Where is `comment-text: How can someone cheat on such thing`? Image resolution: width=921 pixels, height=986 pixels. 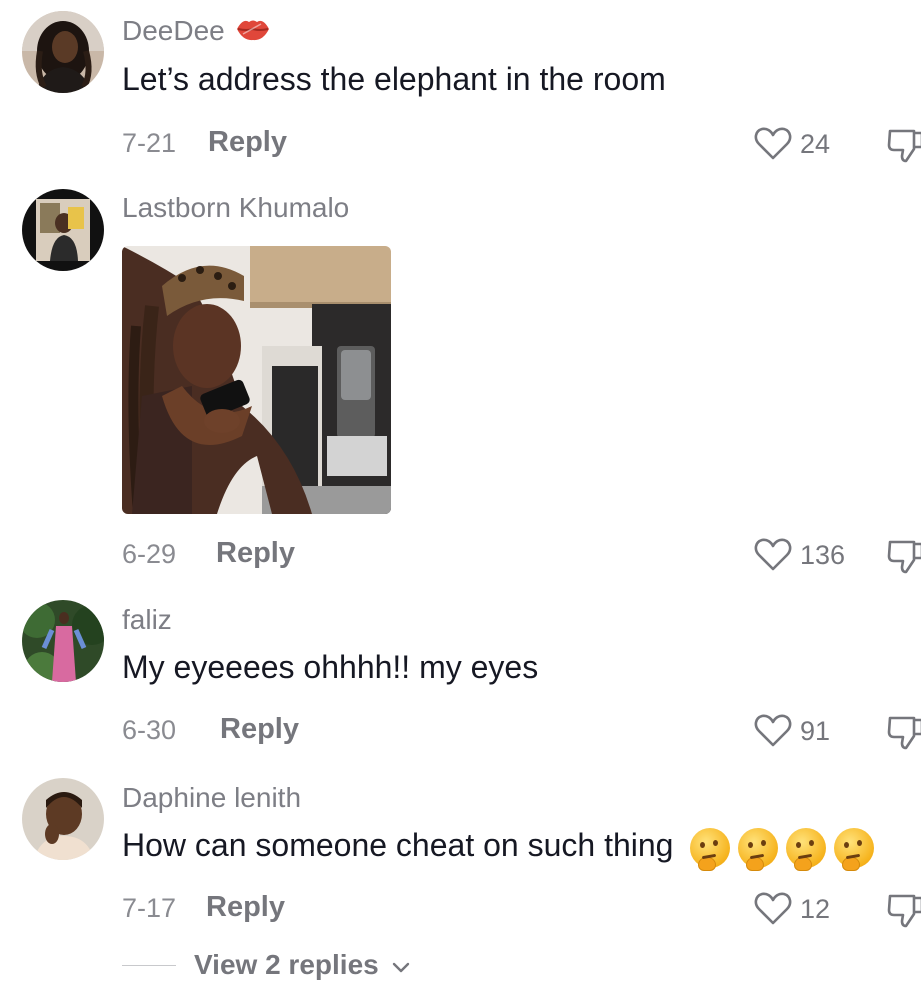 comment-text: How can someone cheat on such thing is located at coordinates (502, 848).